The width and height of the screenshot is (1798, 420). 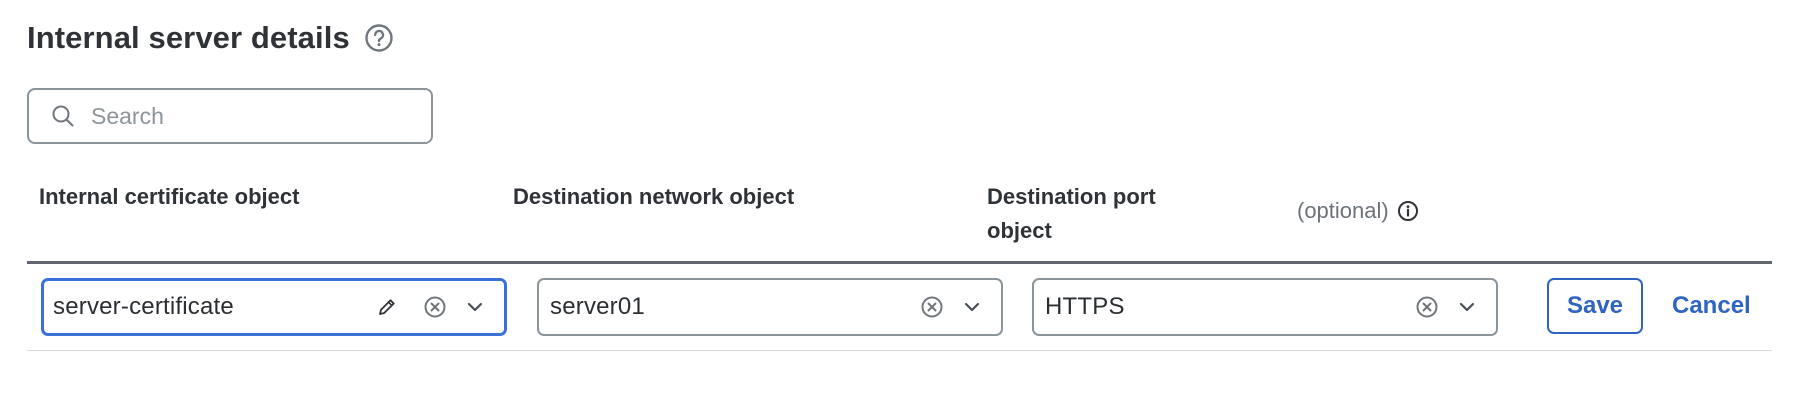 What do you see at coordinates (1595, 306) in the screenshot?
I see `save-button: Save` at bounding box center [1595, 306].